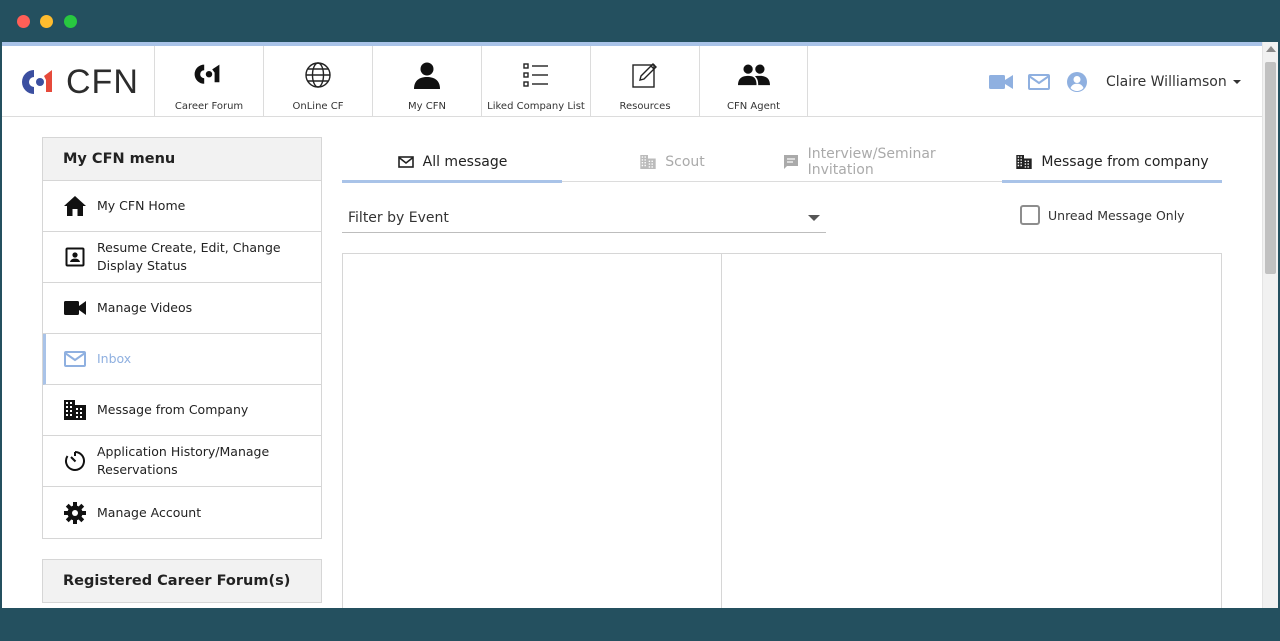 This screenshot has width=1280, height=641. I want to click on gear-icon, so click(75, 513).